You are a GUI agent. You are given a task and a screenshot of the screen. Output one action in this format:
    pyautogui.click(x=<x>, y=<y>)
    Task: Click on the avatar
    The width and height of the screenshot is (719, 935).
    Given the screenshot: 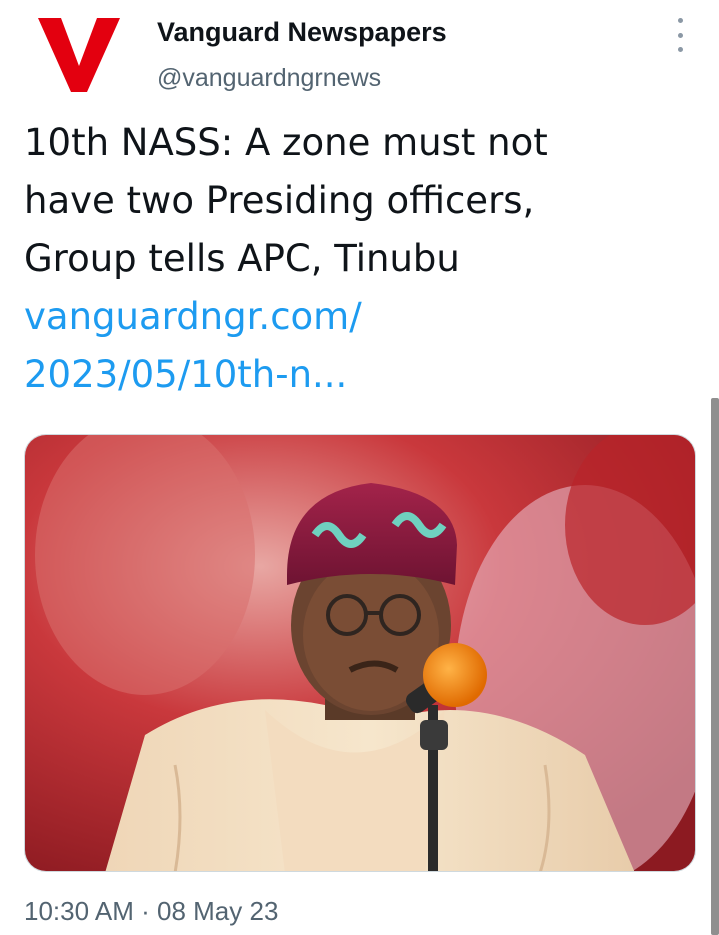 What is the action you would take?
    pyautogui.click(x=79, y=54)
    